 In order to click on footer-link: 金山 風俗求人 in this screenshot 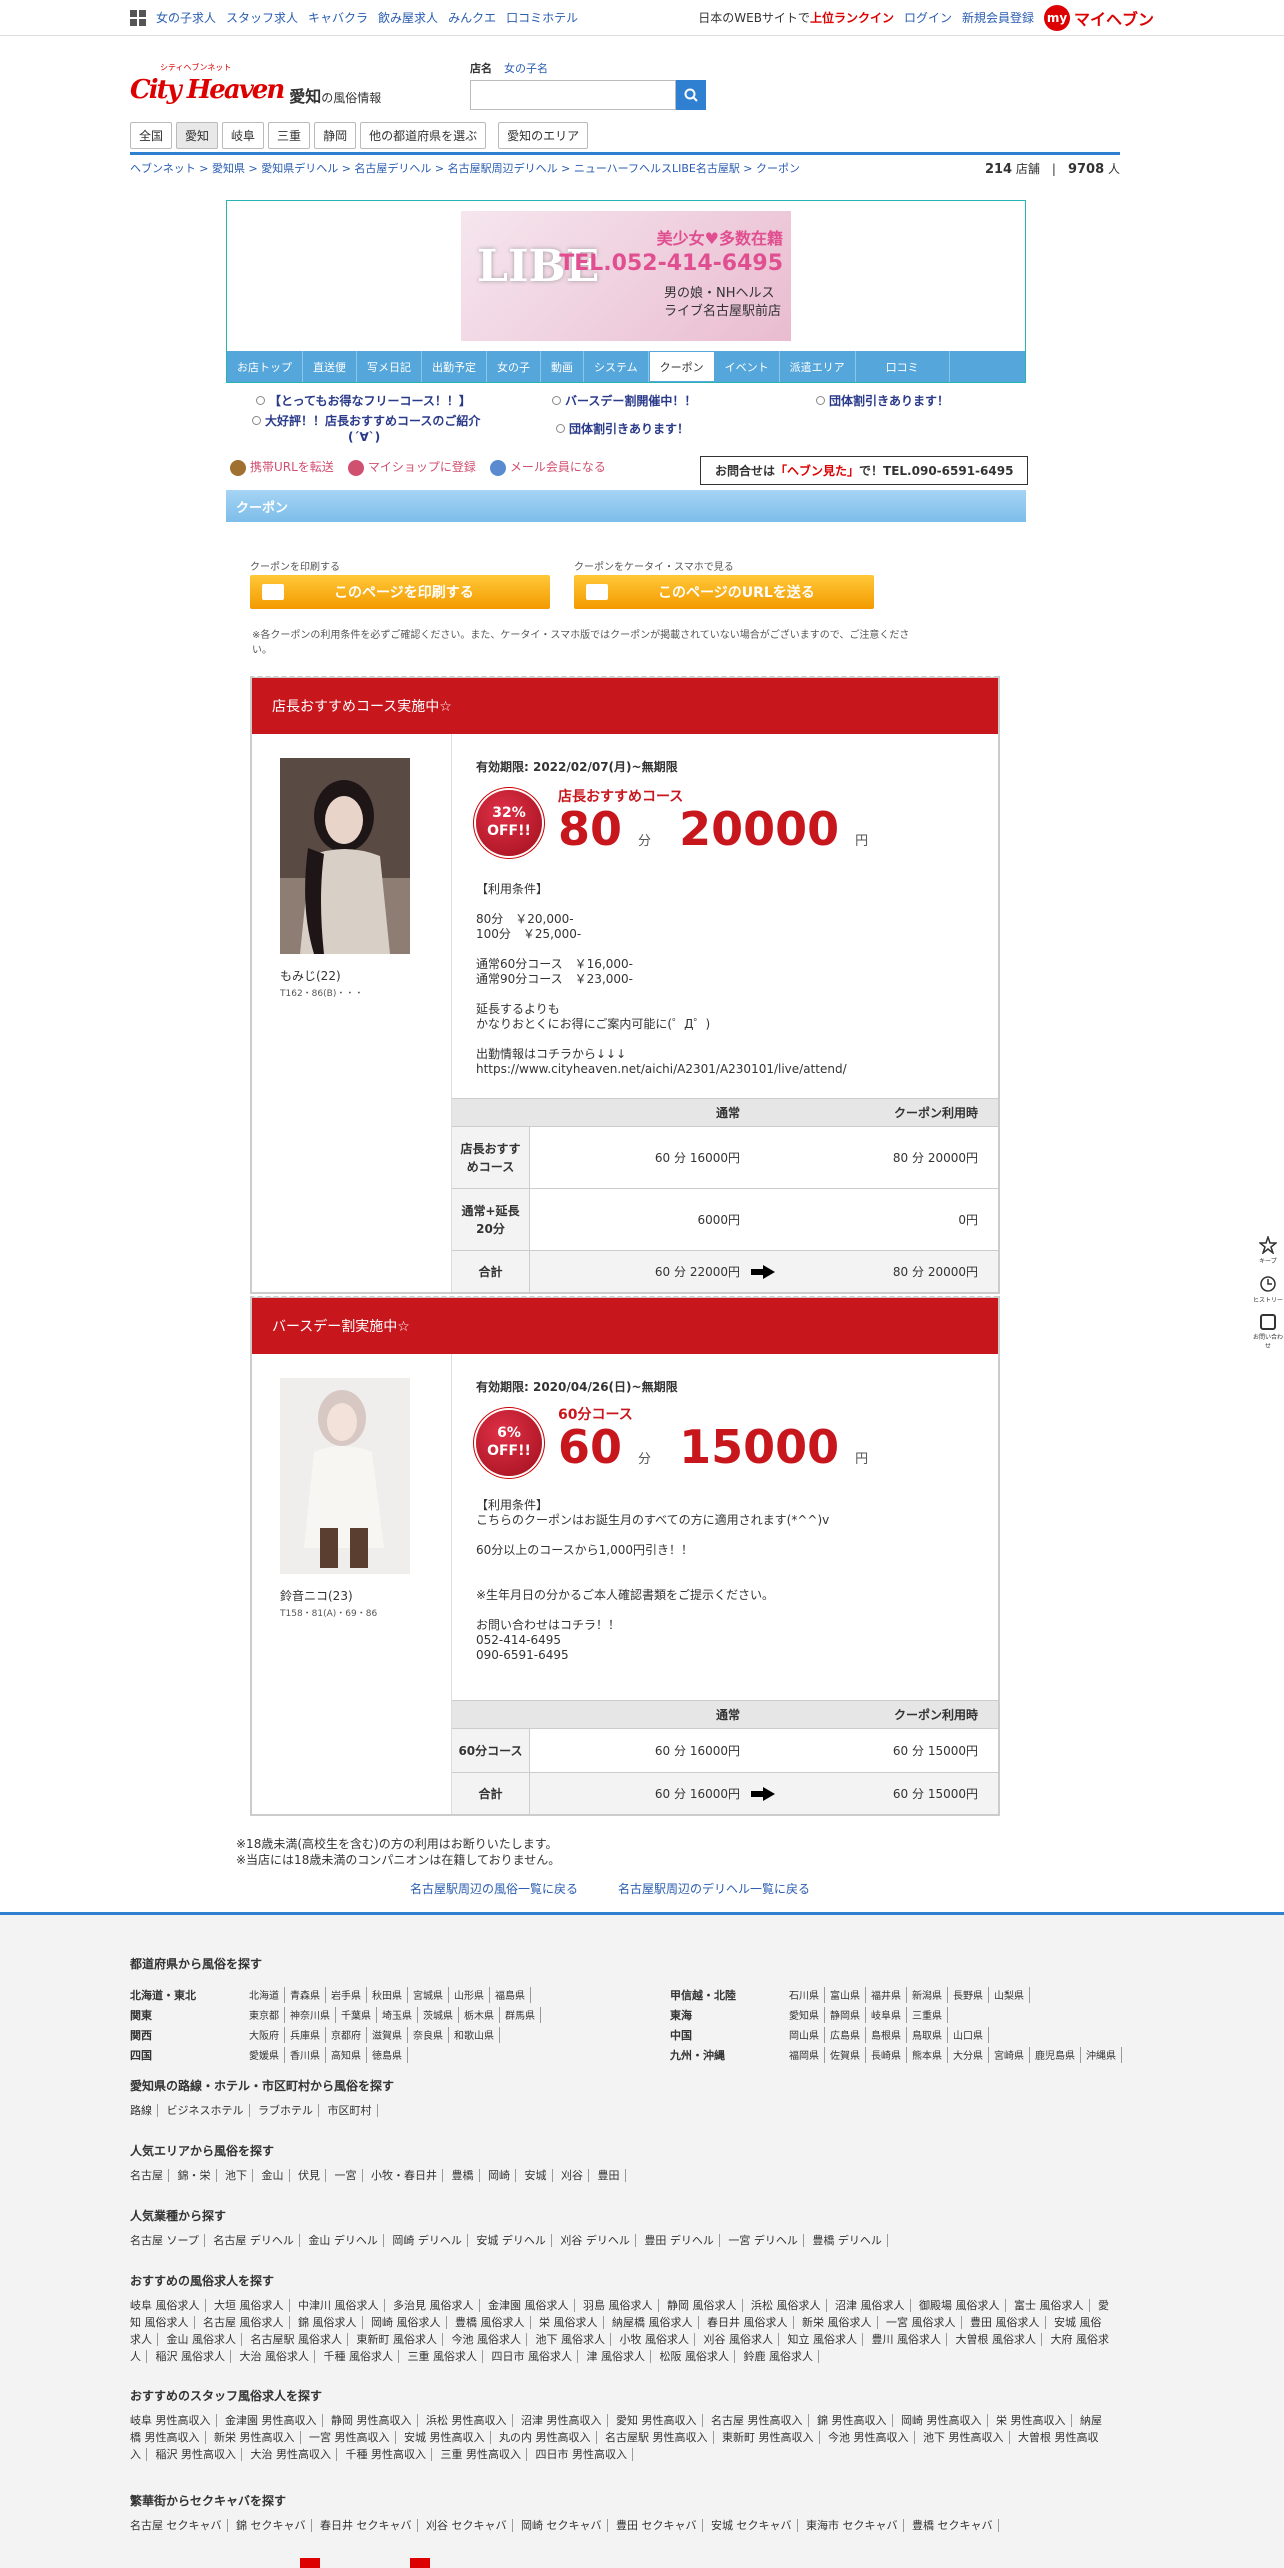, I will do `click(201, 2339)`.